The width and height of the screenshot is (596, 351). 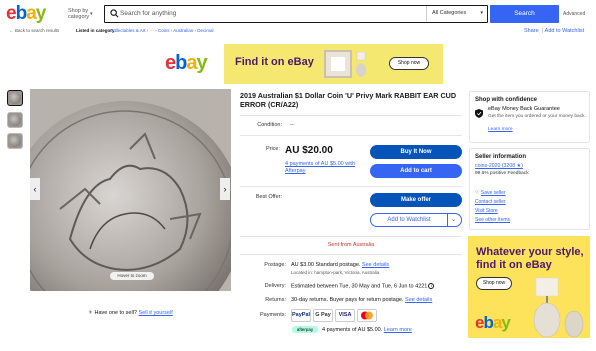 What do you see at coordinates (416, 200) in the screenshot?
I see `make-offer-button: Make offer` at bounding box center [416, 200].